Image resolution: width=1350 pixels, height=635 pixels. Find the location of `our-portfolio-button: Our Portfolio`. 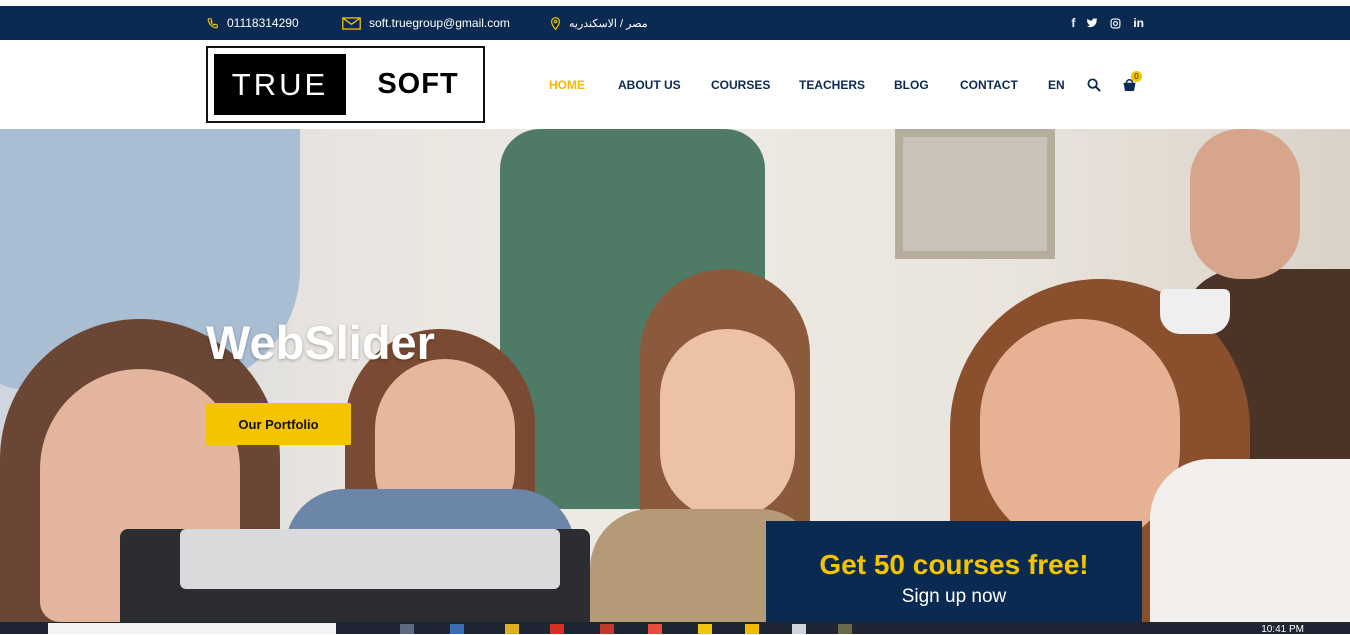

our-portfolio-button: Our Portfolio is located at coordinates (278, 424).